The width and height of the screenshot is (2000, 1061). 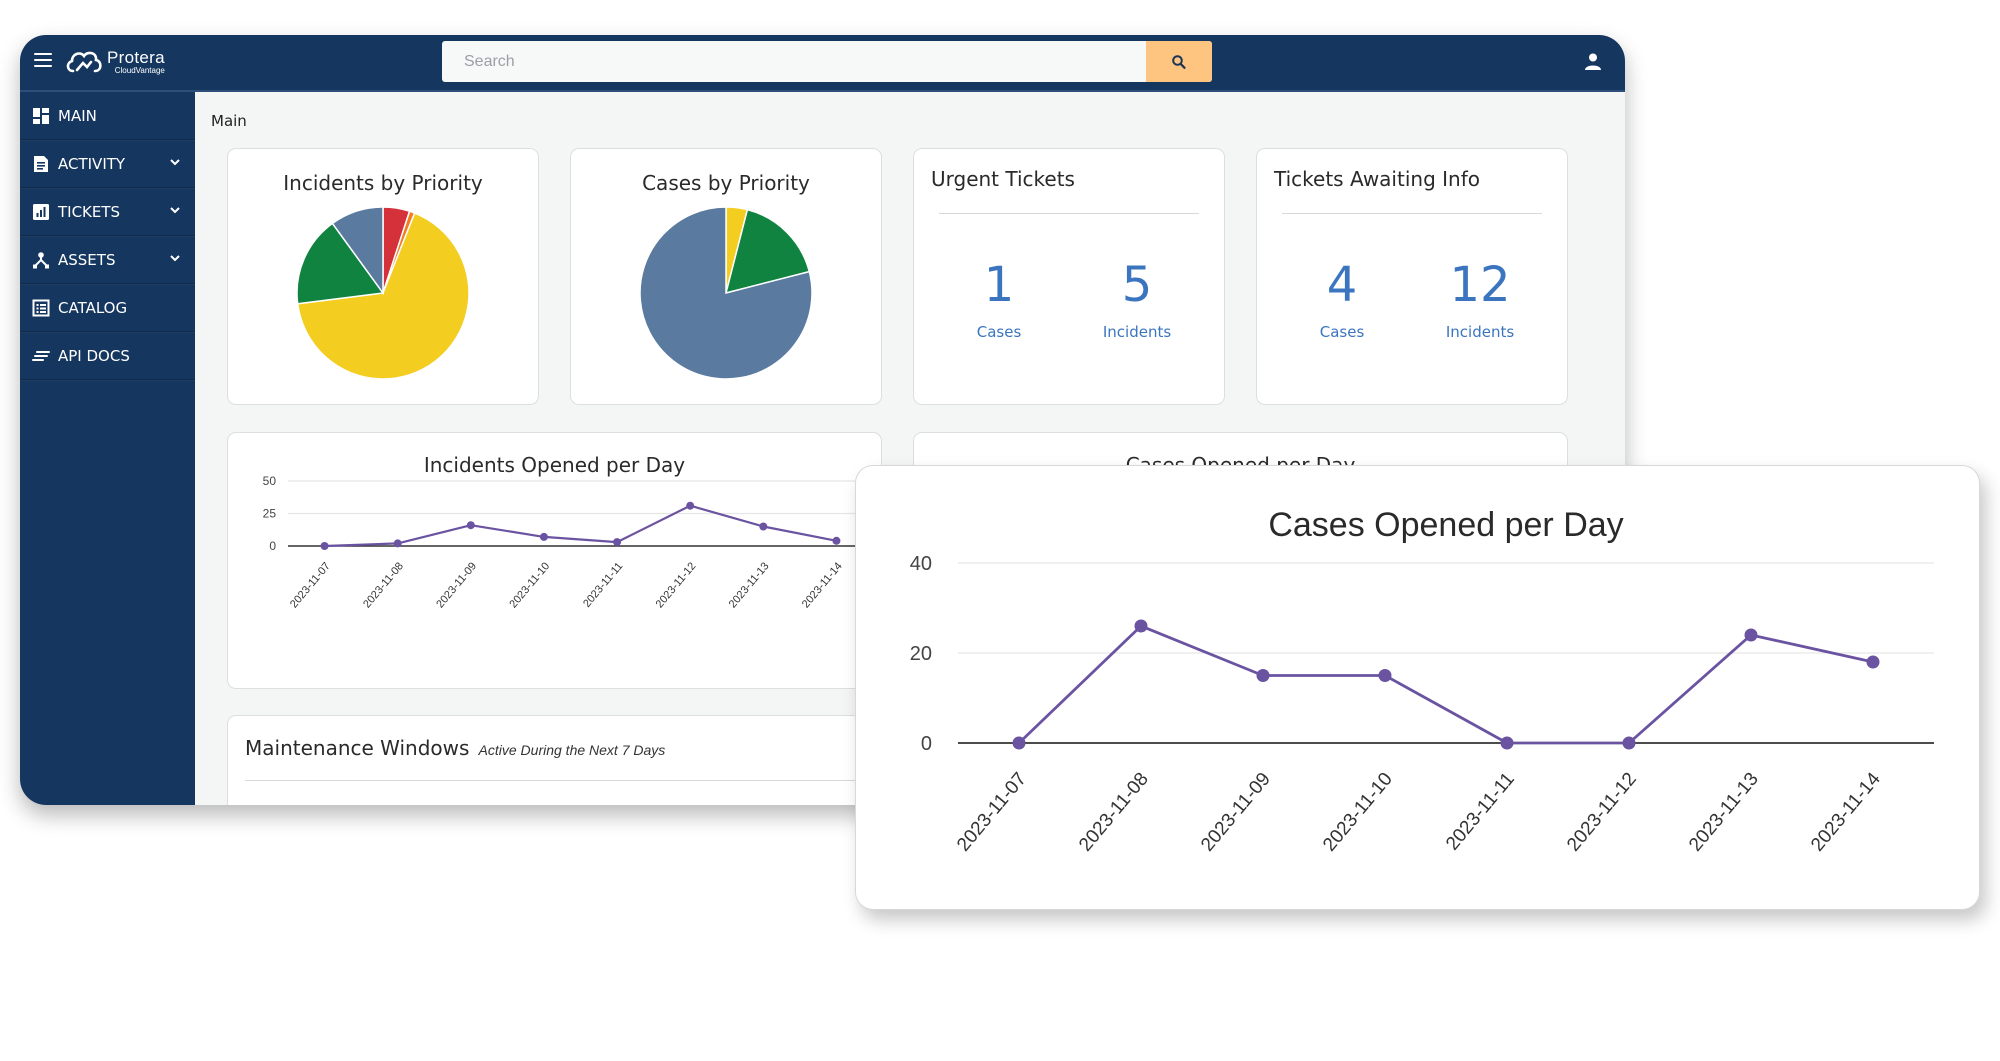 What do you see at coordinates (136, 57) in the screenshot?
I see `brand-name: Protera` at bounding box center [136, 57].